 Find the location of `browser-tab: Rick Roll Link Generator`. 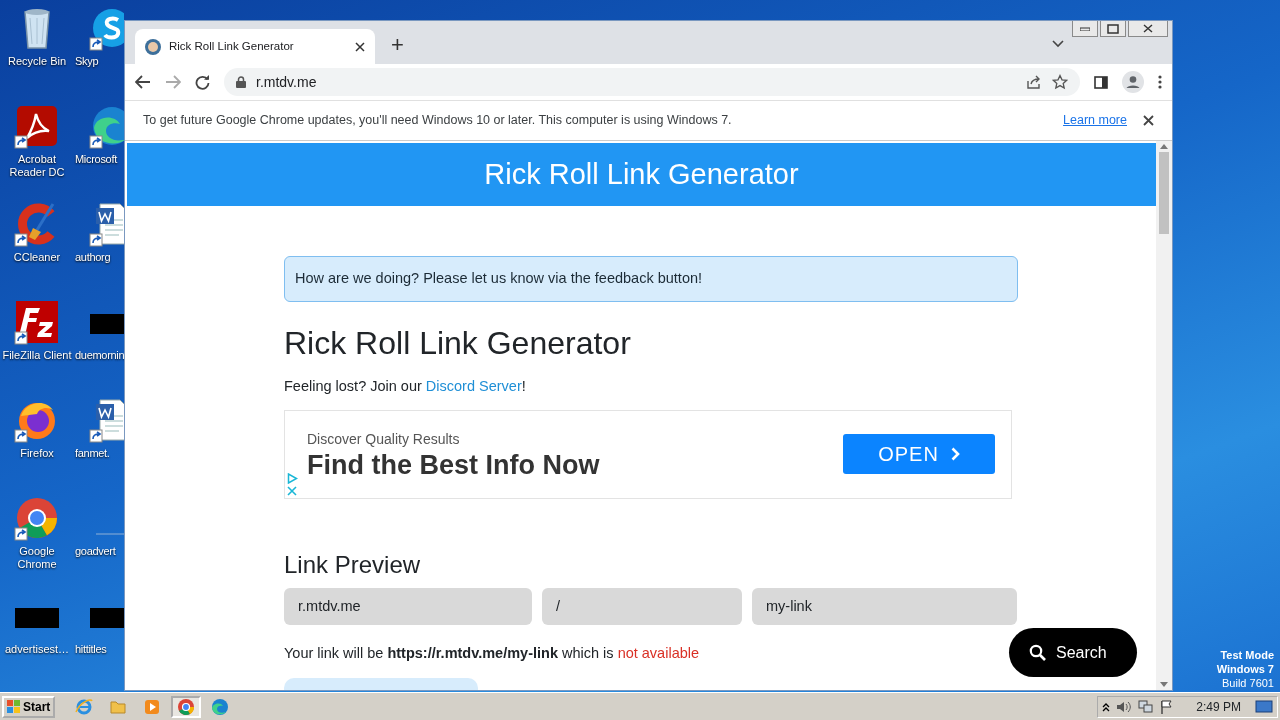

browser-tab: Rick Roll Link Generator is located at coordinates (255, 46).